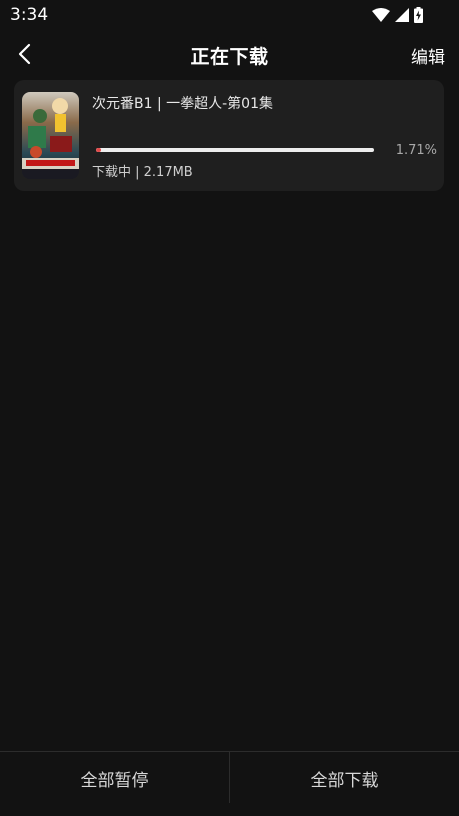 The height and width of the screenshot is (816, 459). What do you see at coordinates (114, 784) in the screenshot?
I see `pause-all-button: 全部暂停` at bounding box center [114, 784].